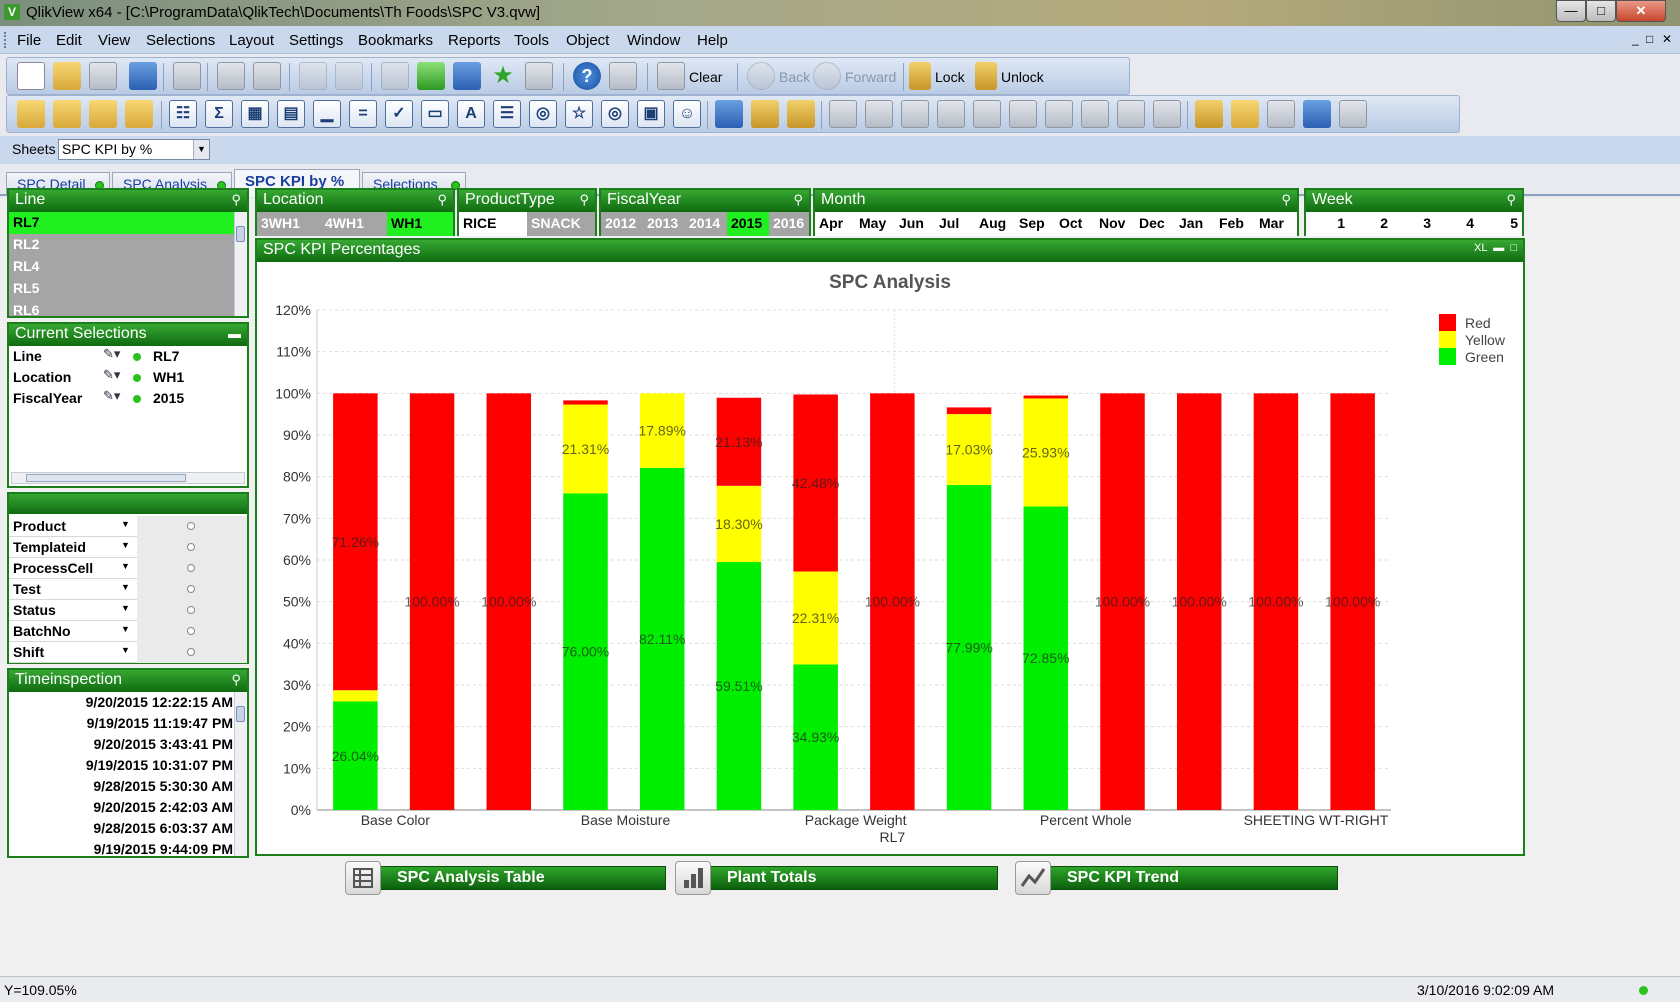 This screenshot has width=1680, height=1002. I want to click on menu-file: File, so click(29, 40).